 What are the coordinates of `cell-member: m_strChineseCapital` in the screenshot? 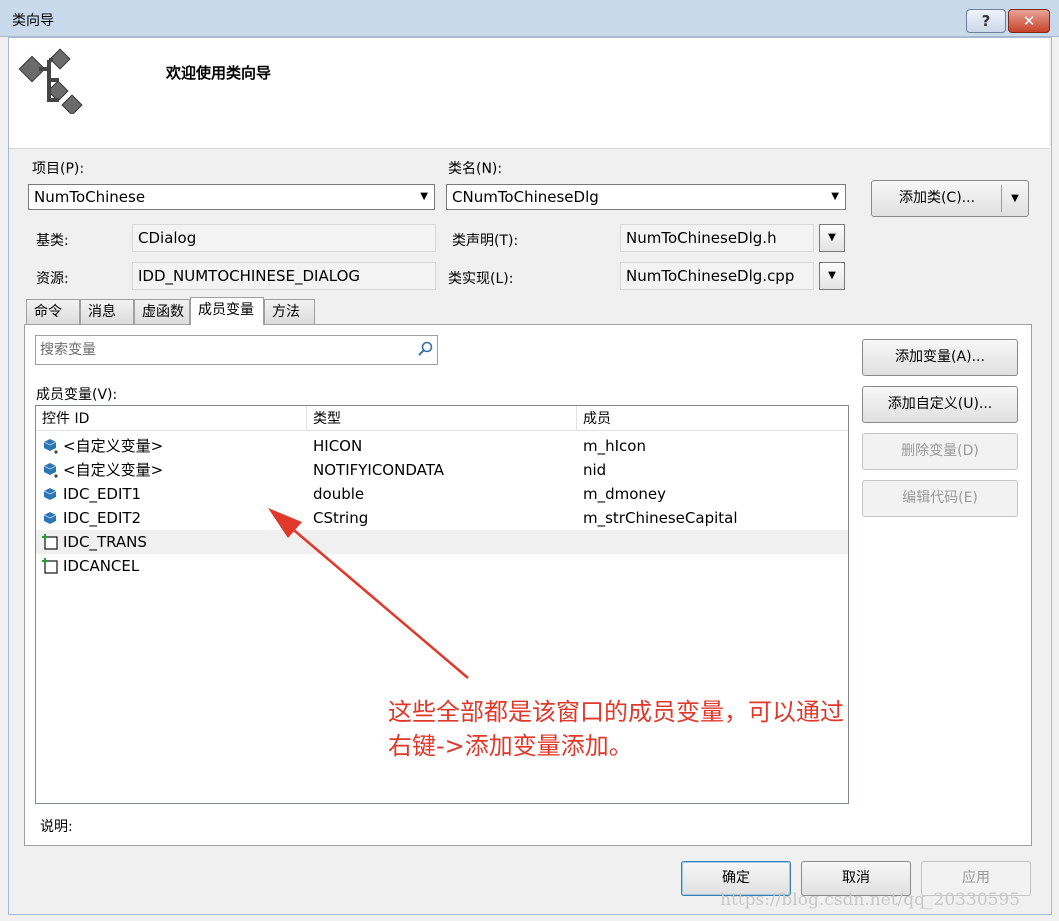 It's located at (660, 518).